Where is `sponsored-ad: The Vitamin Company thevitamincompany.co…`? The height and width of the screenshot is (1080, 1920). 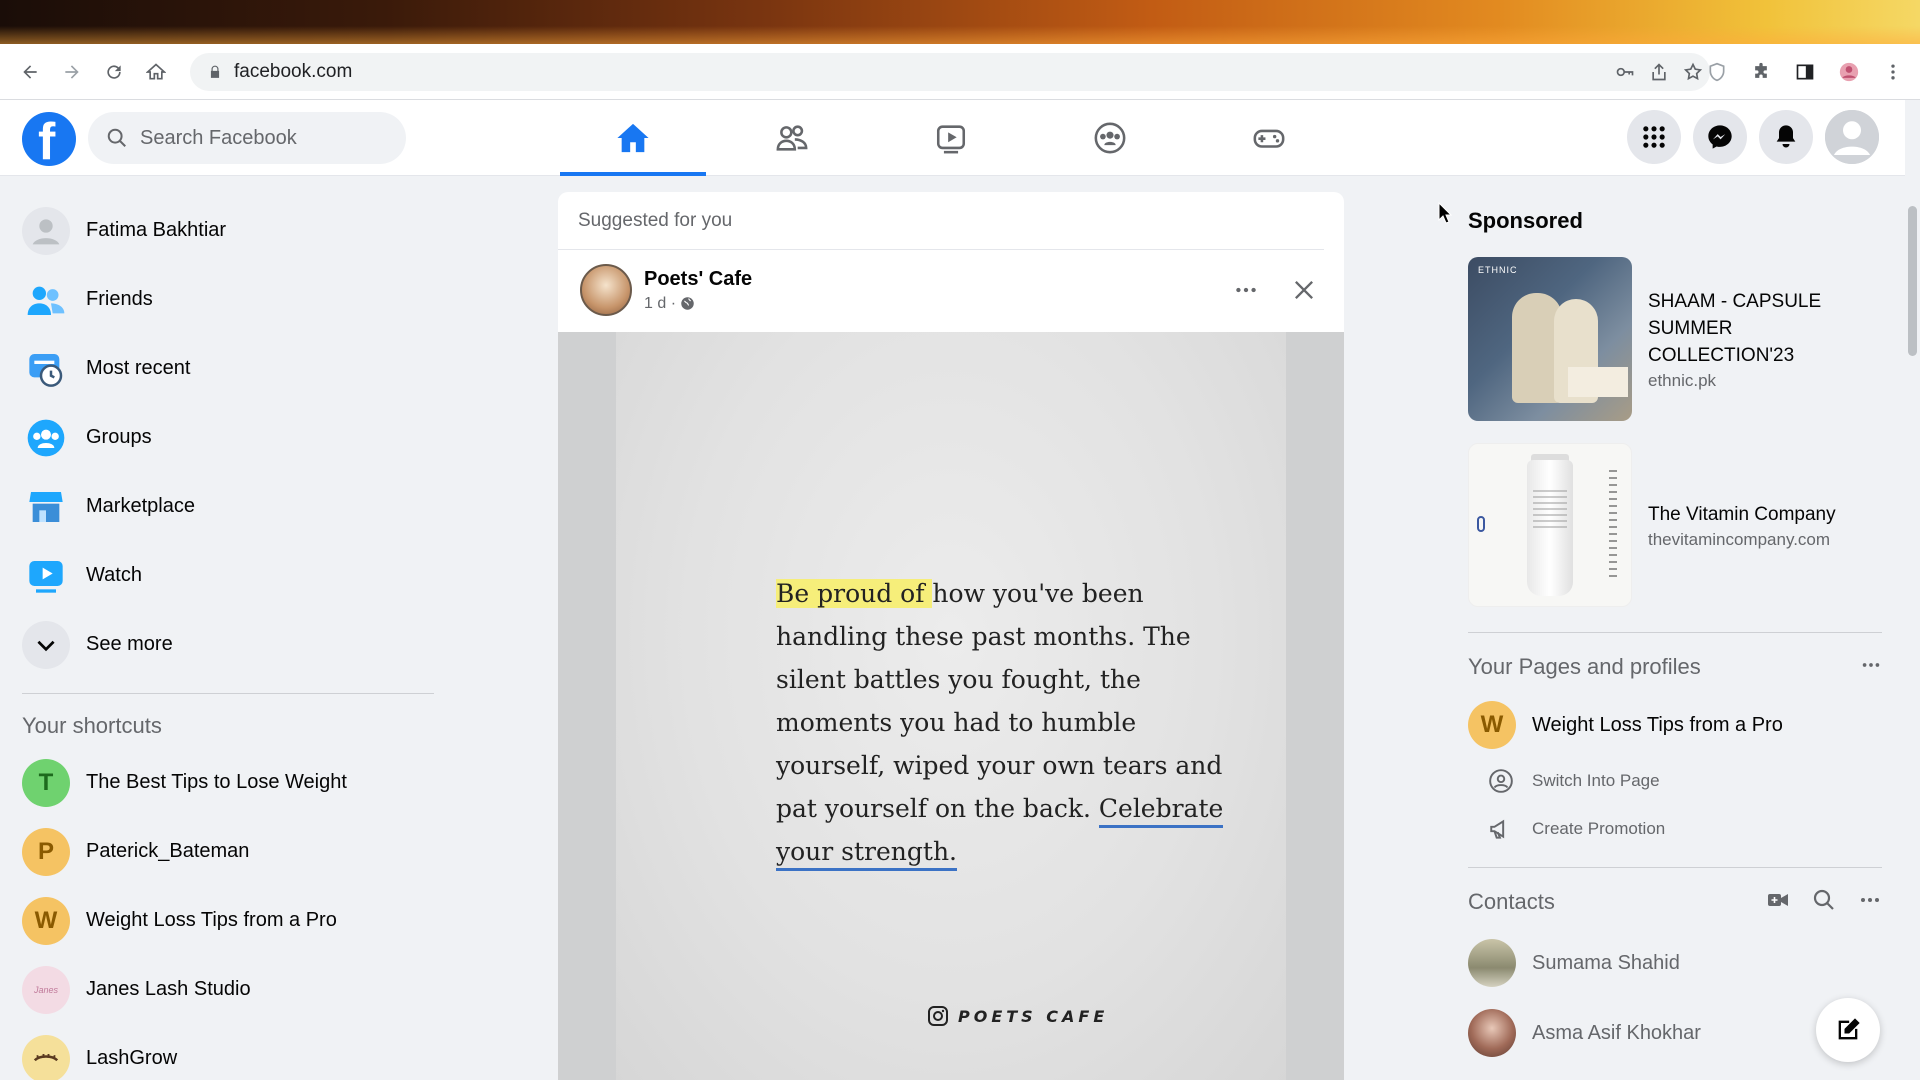
sponsored-ad: The Vitamin Company thevitamincompany.co… is located at coordinates (1675, 525).